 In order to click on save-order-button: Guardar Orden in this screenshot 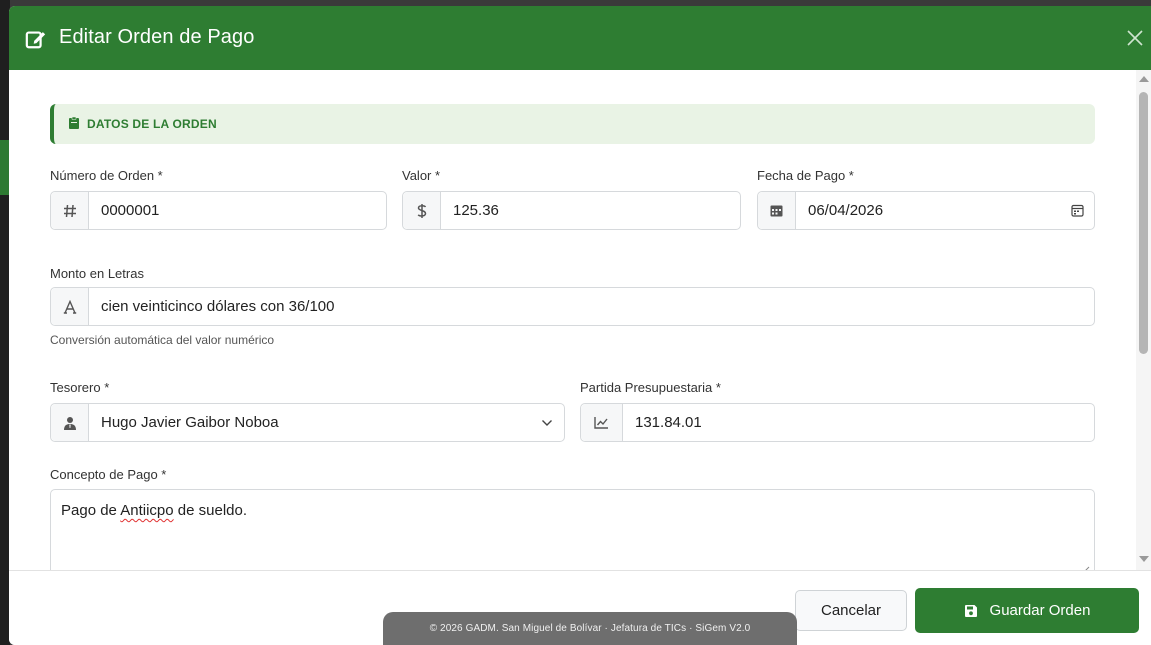, I will do `click(1027, 610)`.